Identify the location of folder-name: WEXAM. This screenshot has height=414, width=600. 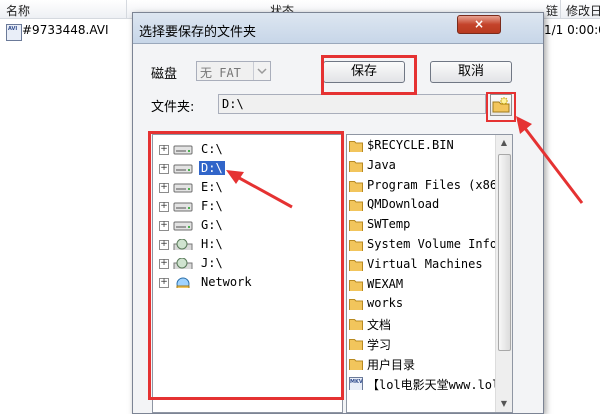
(385, 283).